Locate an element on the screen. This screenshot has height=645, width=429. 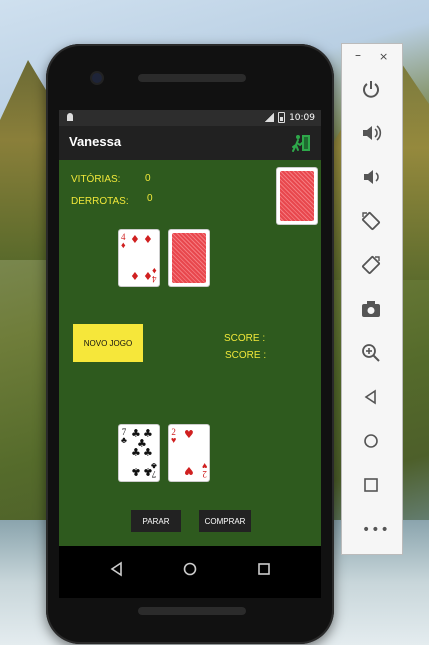
new-game-button: NOVO JOGO is located at coordinates (108, 343).